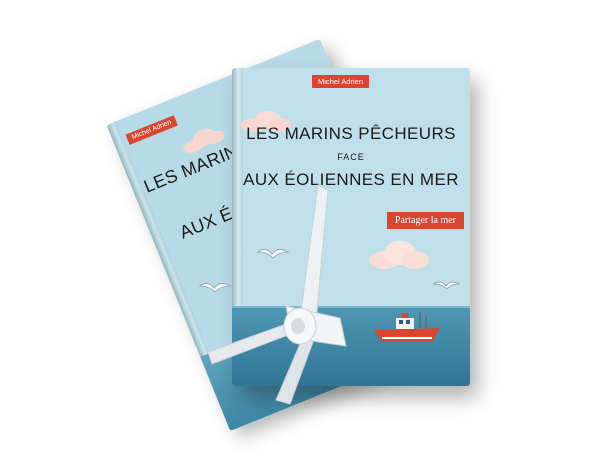  I want to click on cloud-icon, so click(399, 255).